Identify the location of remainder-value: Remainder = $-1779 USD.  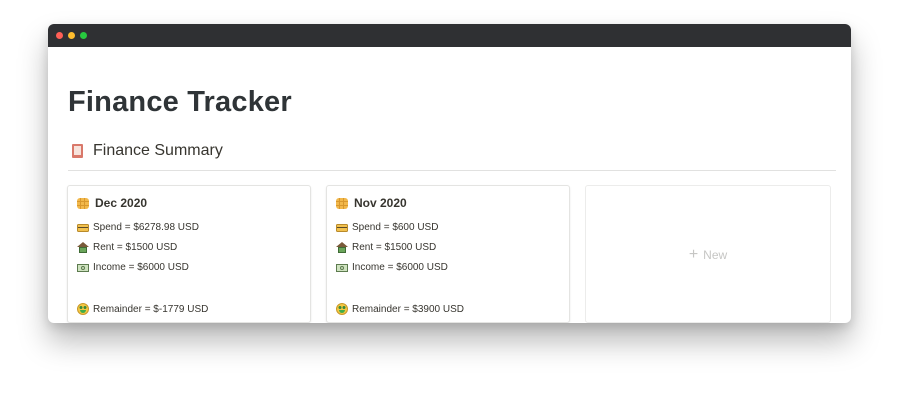
(151, 309).